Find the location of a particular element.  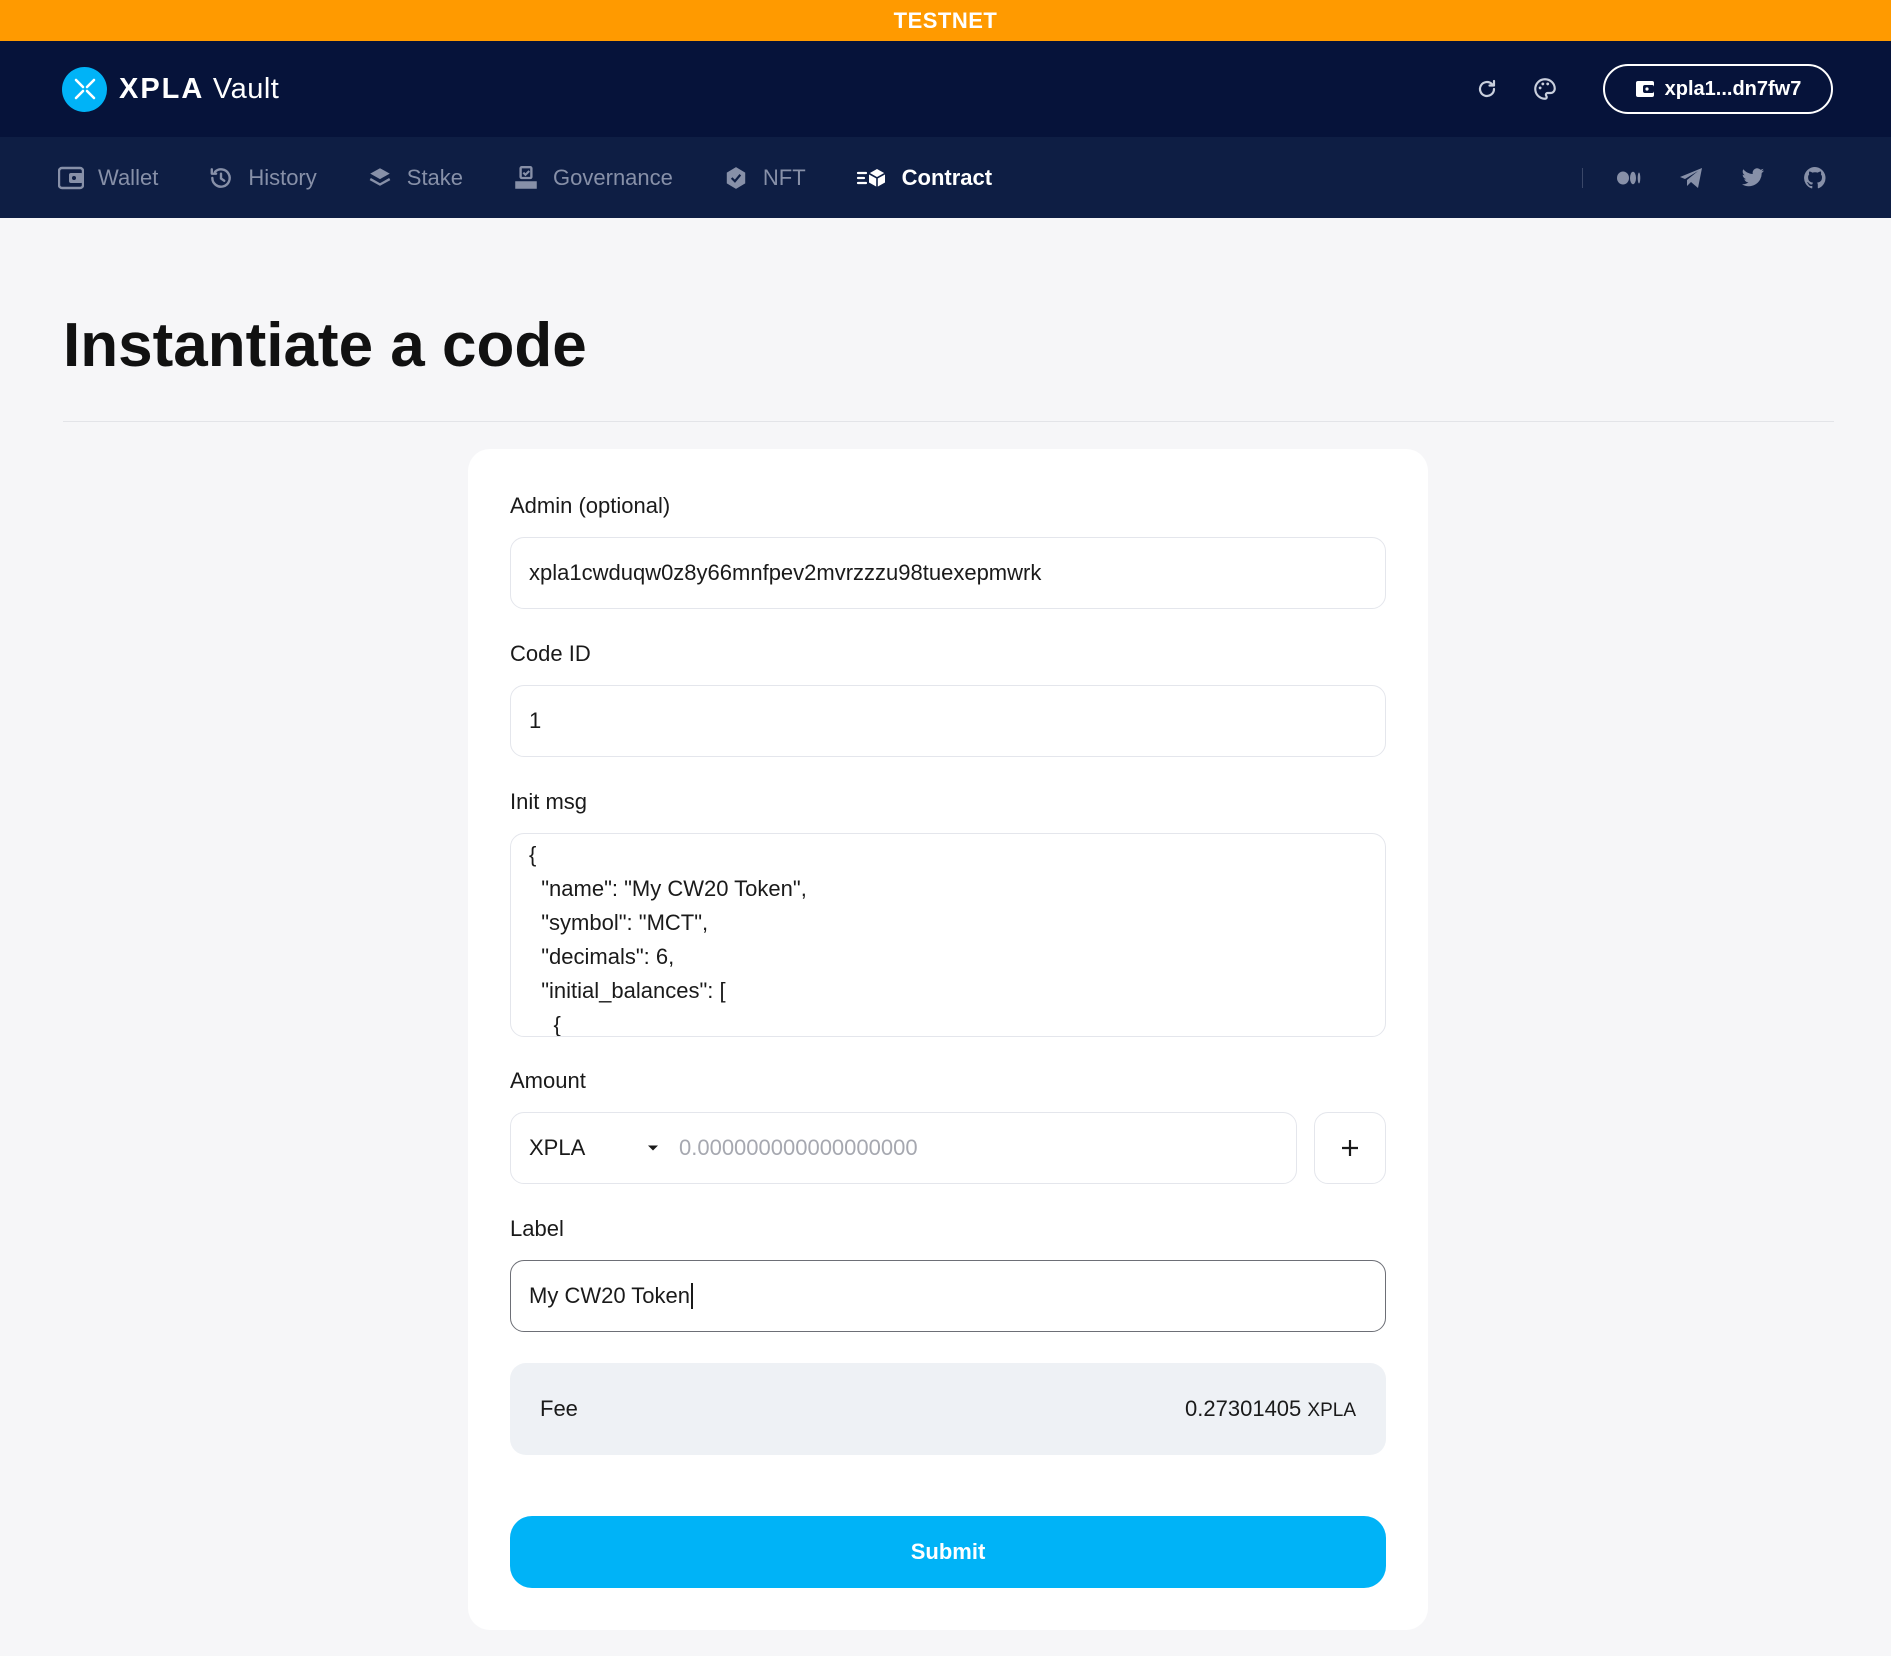

nav-item-nft: NFT is located at coordinates (764, 178).